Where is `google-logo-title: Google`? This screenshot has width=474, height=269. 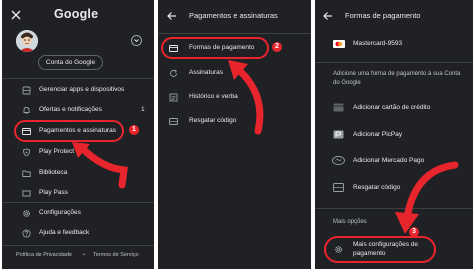
google-logo-title: Google is located at coordinates (76, 14).